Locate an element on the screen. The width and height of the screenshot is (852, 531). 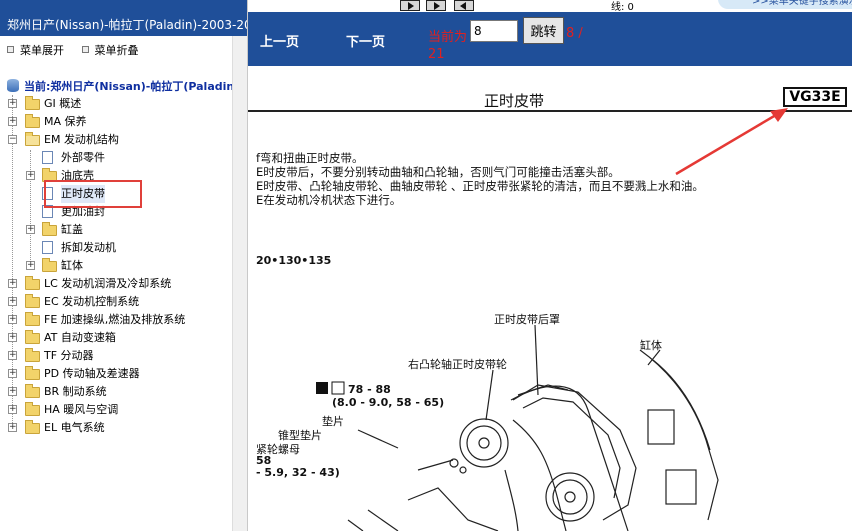
tree-item-label: PD 传动轴及差速器 is located at coordinates (92, 373).